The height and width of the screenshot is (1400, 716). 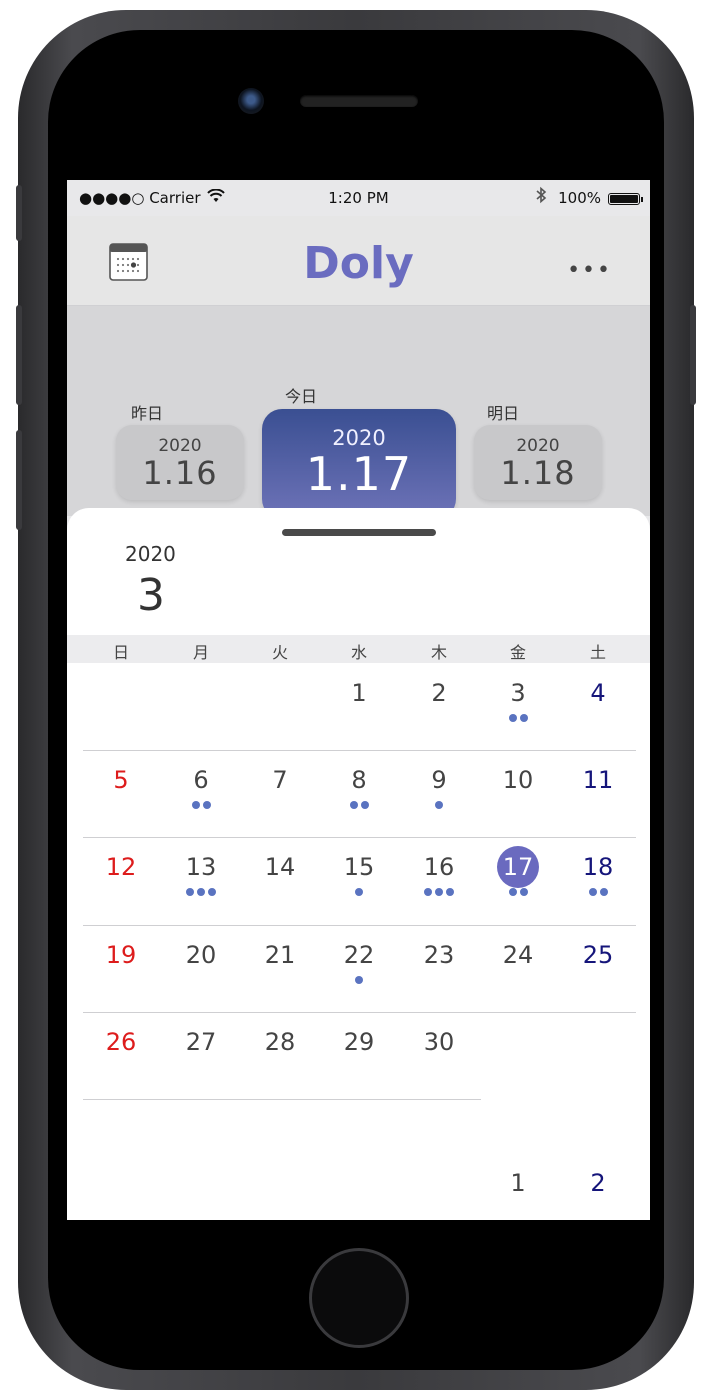 I want to click on calendar-year: 2020, so click(x=150, y=554).